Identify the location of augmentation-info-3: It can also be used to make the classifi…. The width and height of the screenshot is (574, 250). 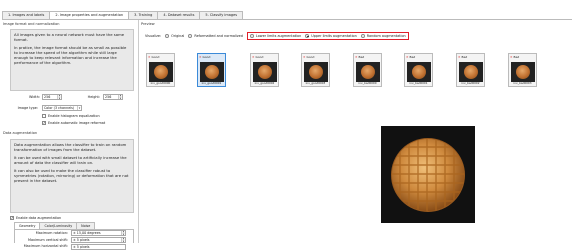
(71, 175).